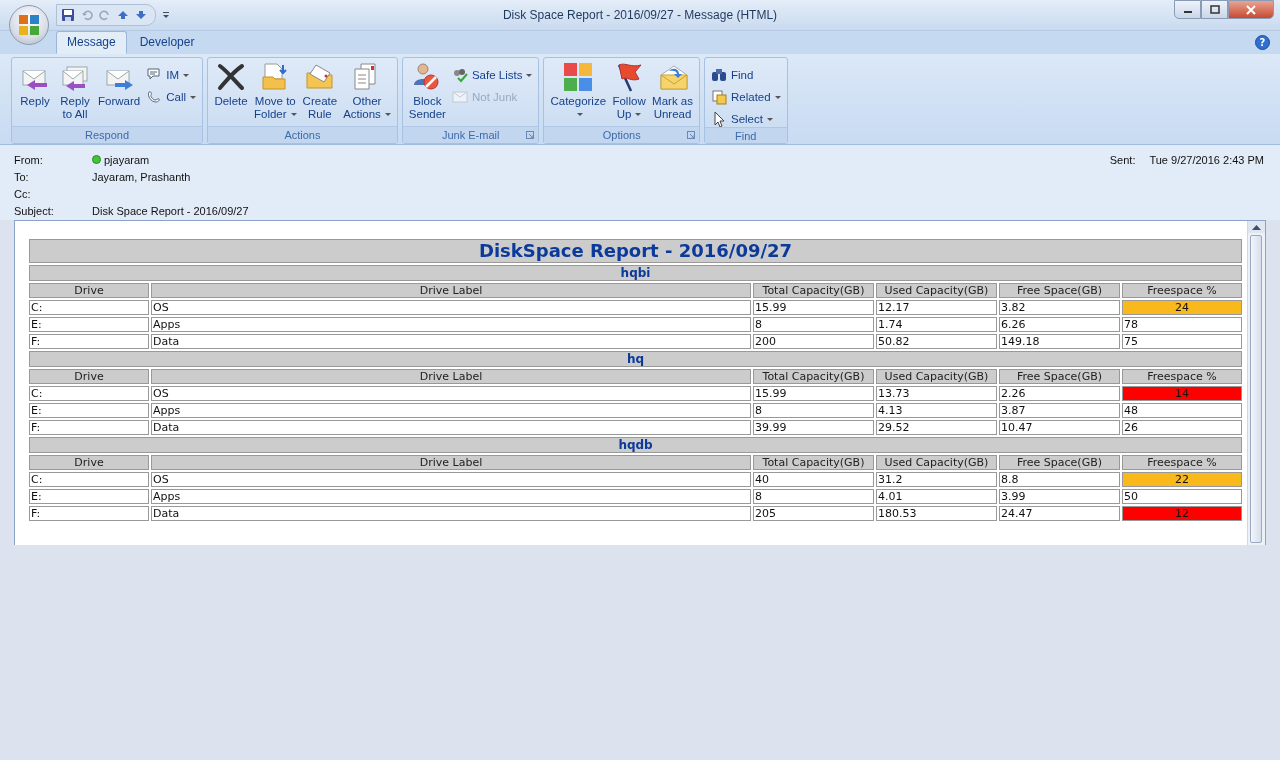 This screenshot has height=760, width=1280. I want to click on ribbon-button: Forward, so click(119, 93).